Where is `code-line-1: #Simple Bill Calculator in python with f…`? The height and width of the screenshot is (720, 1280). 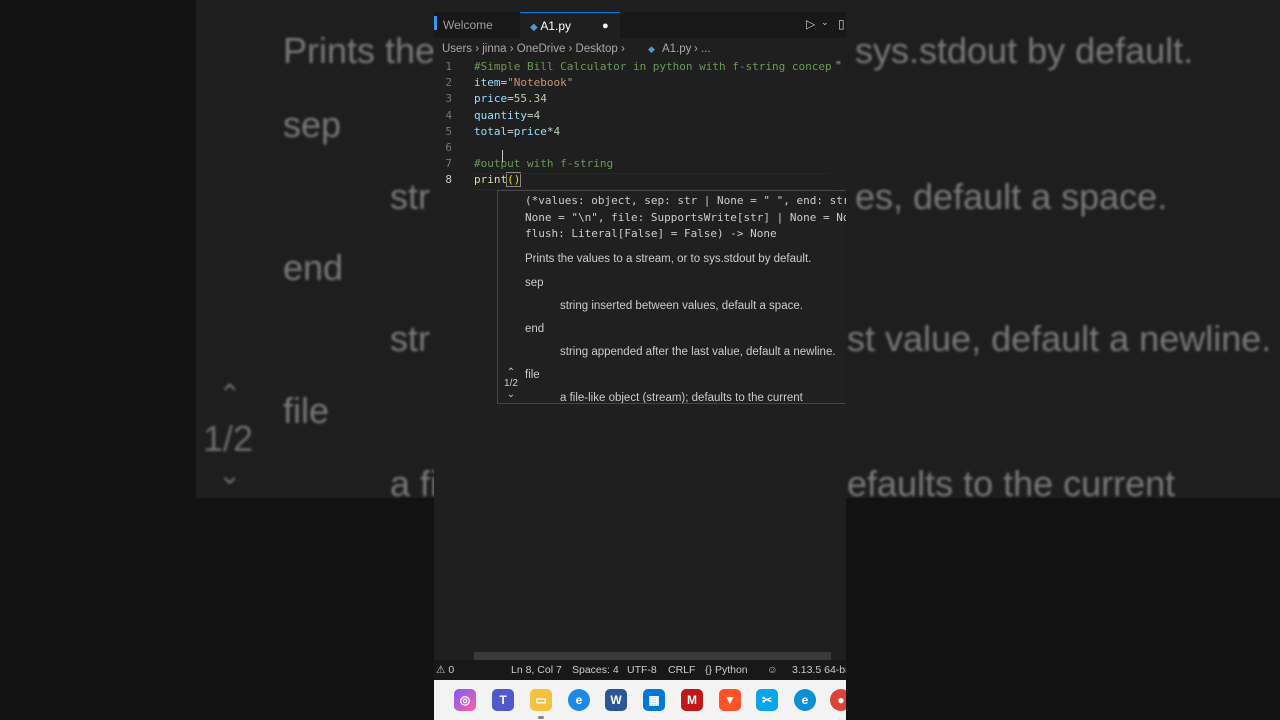
code-line-1: #Simple Bill Calculator in python with f… is located at coordinates (653, 66).